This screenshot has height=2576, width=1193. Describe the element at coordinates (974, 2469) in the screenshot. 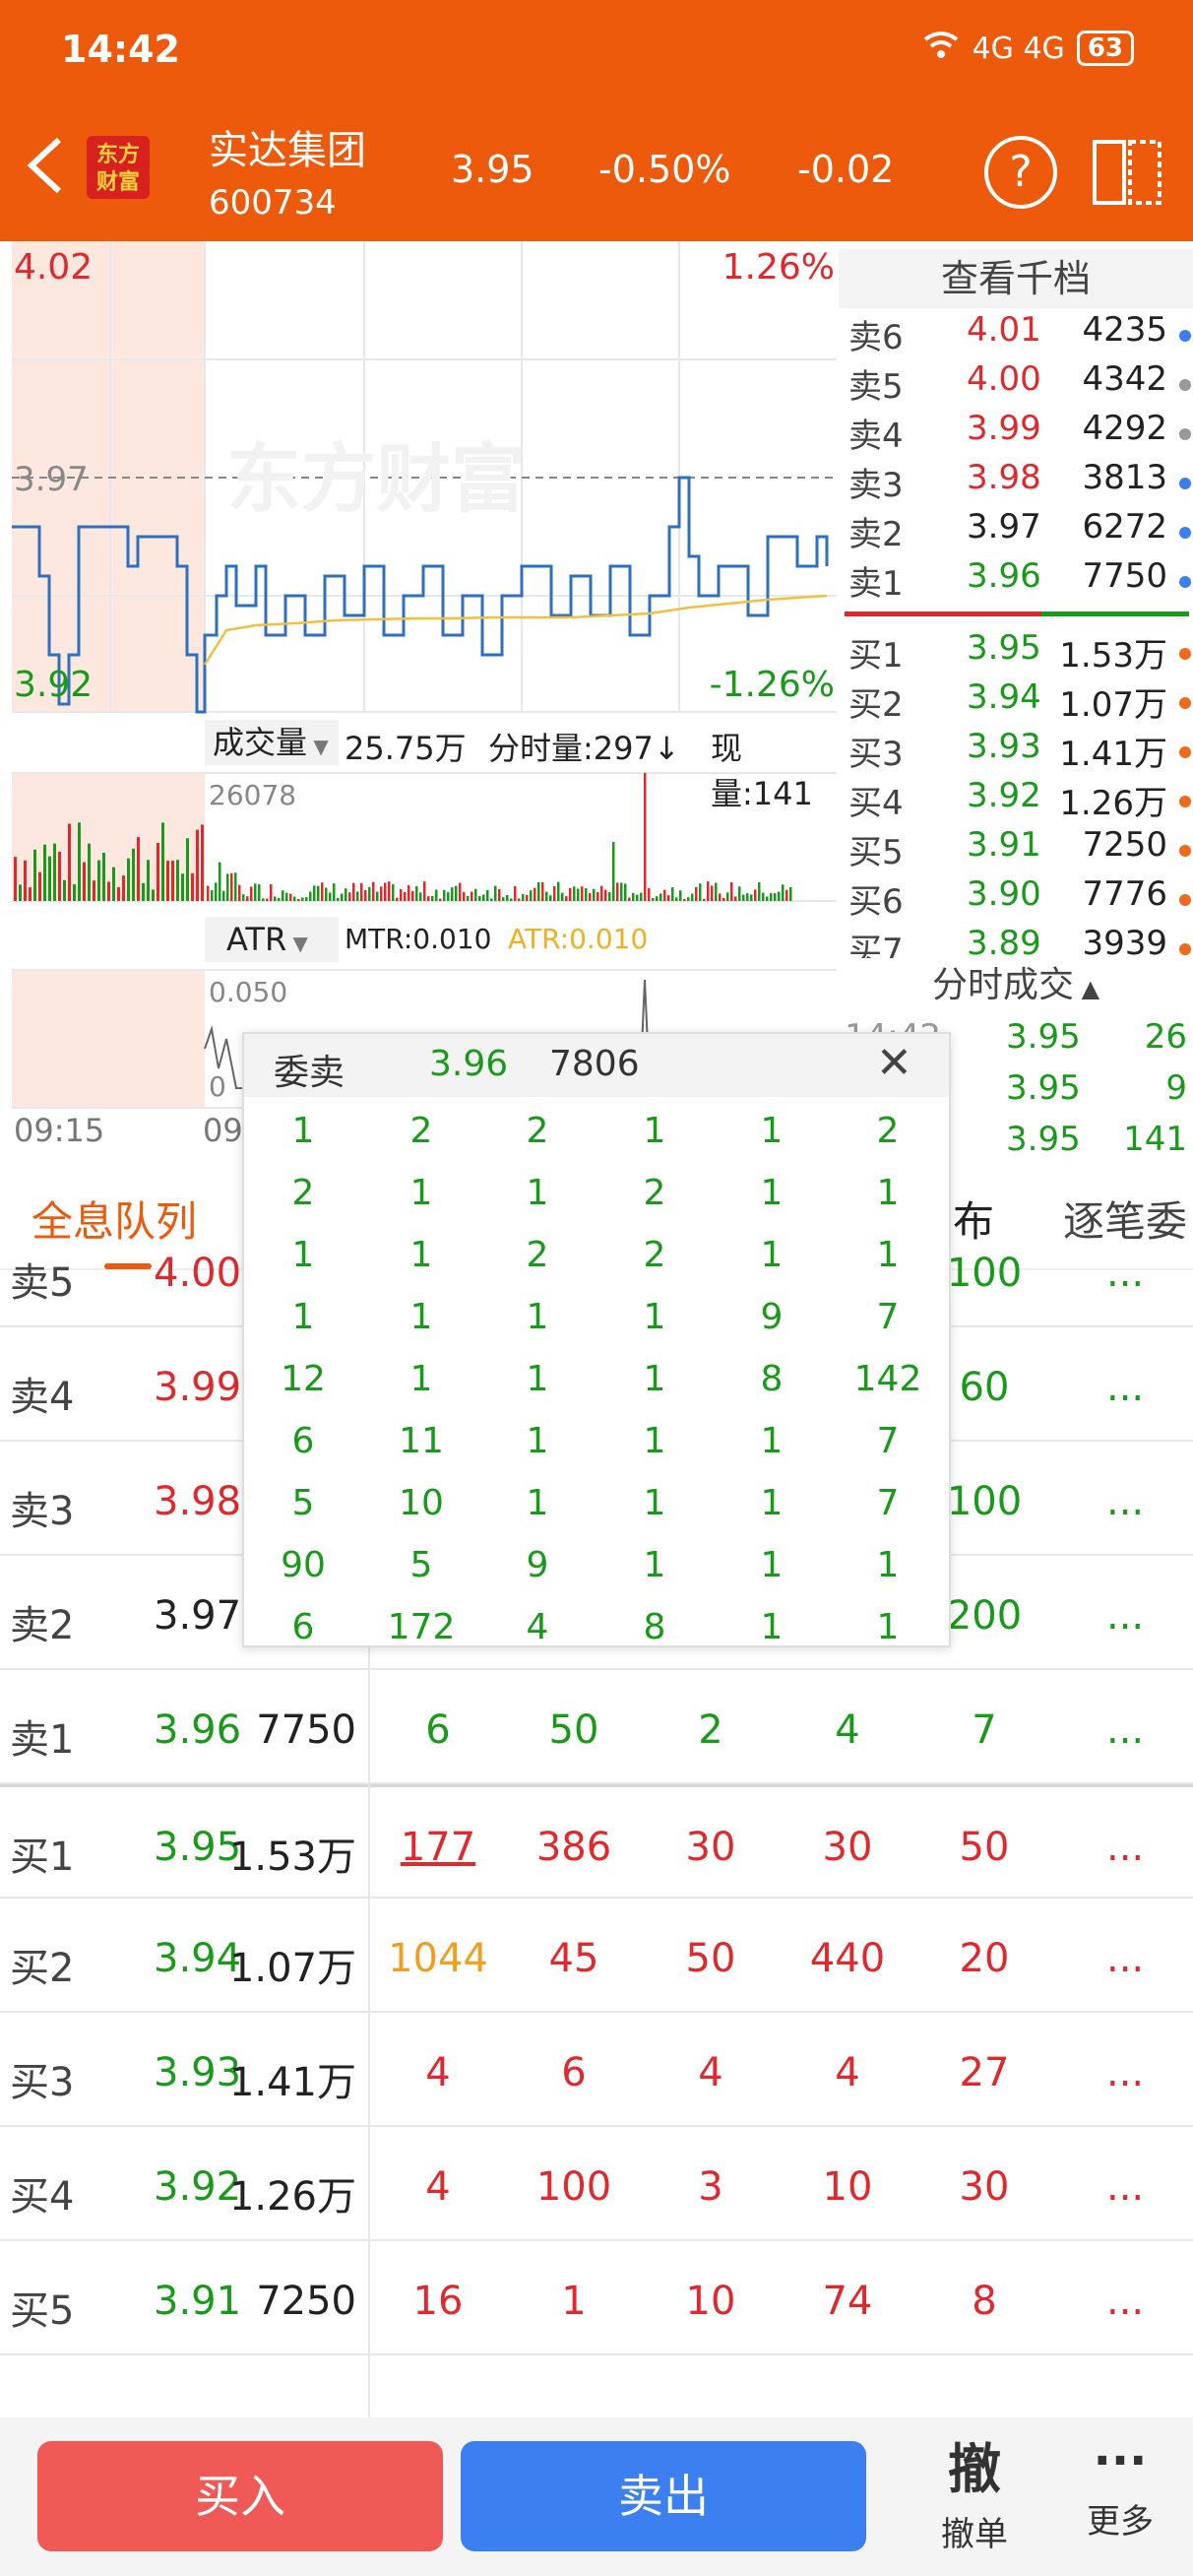

I see `cancel-icon: 撤` at that location.